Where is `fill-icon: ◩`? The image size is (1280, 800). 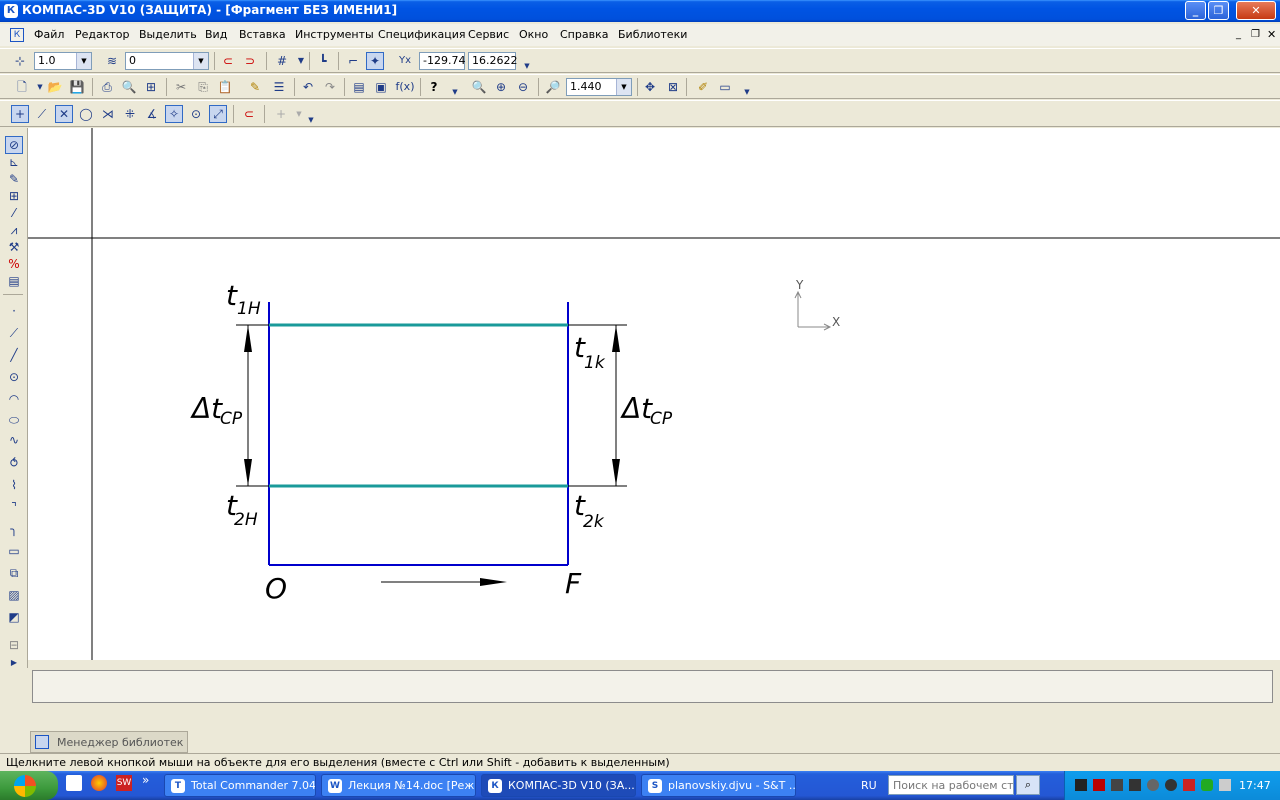
fill-icon: ◩ is located at coordinates (14, 617).